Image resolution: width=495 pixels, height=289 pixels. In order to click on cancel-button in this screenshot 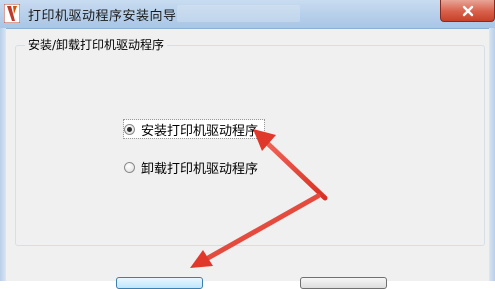, I will do `click(343, 283)`.